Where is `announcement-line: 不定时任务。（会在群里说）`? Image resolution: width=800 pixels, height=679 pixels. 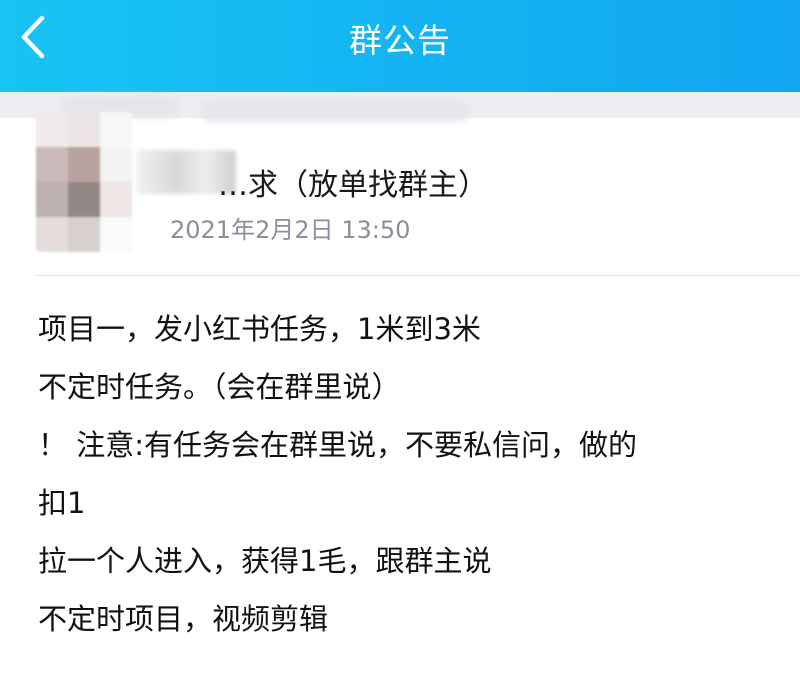
announcement-line: 不定时任务。（会在群里说） is located at coordinates (219, 387).